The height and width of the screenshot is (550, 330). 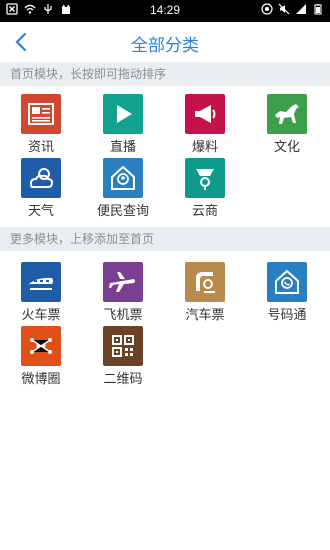 I want to click on megaphone-icon, so click(x=205, y=114).